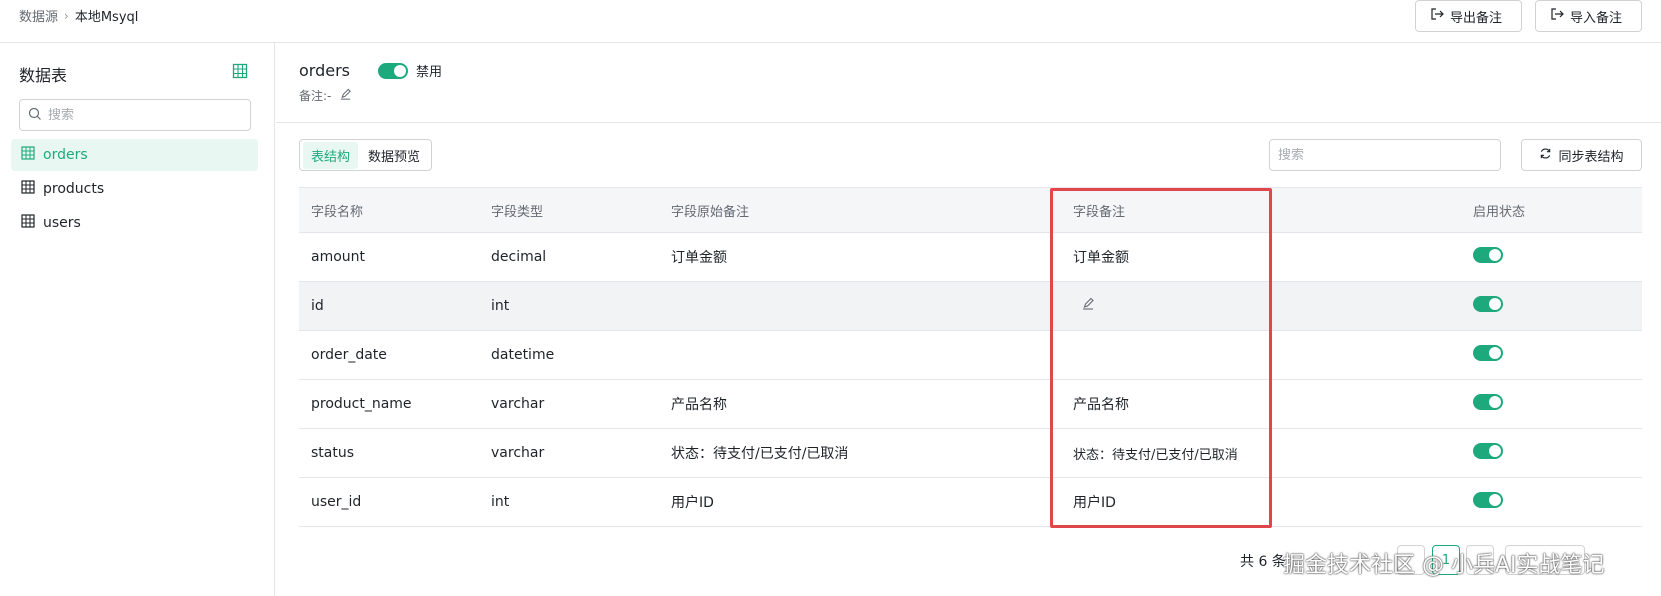 The image size is (1661, 596). I want to click on export-icon, so click(1437, 16).